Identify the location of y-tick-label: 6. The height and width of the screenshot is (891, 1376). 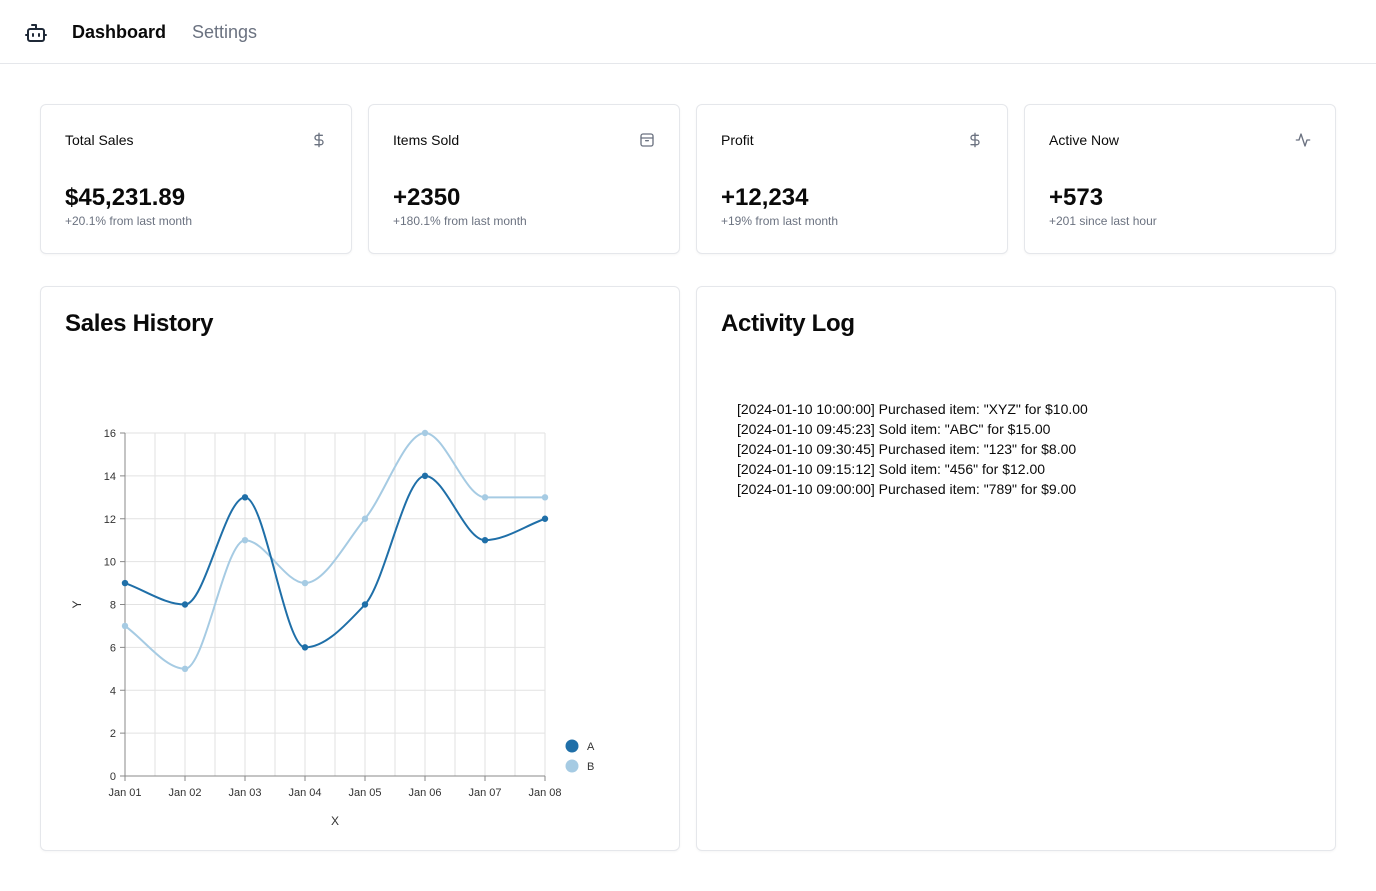
(113, 648).